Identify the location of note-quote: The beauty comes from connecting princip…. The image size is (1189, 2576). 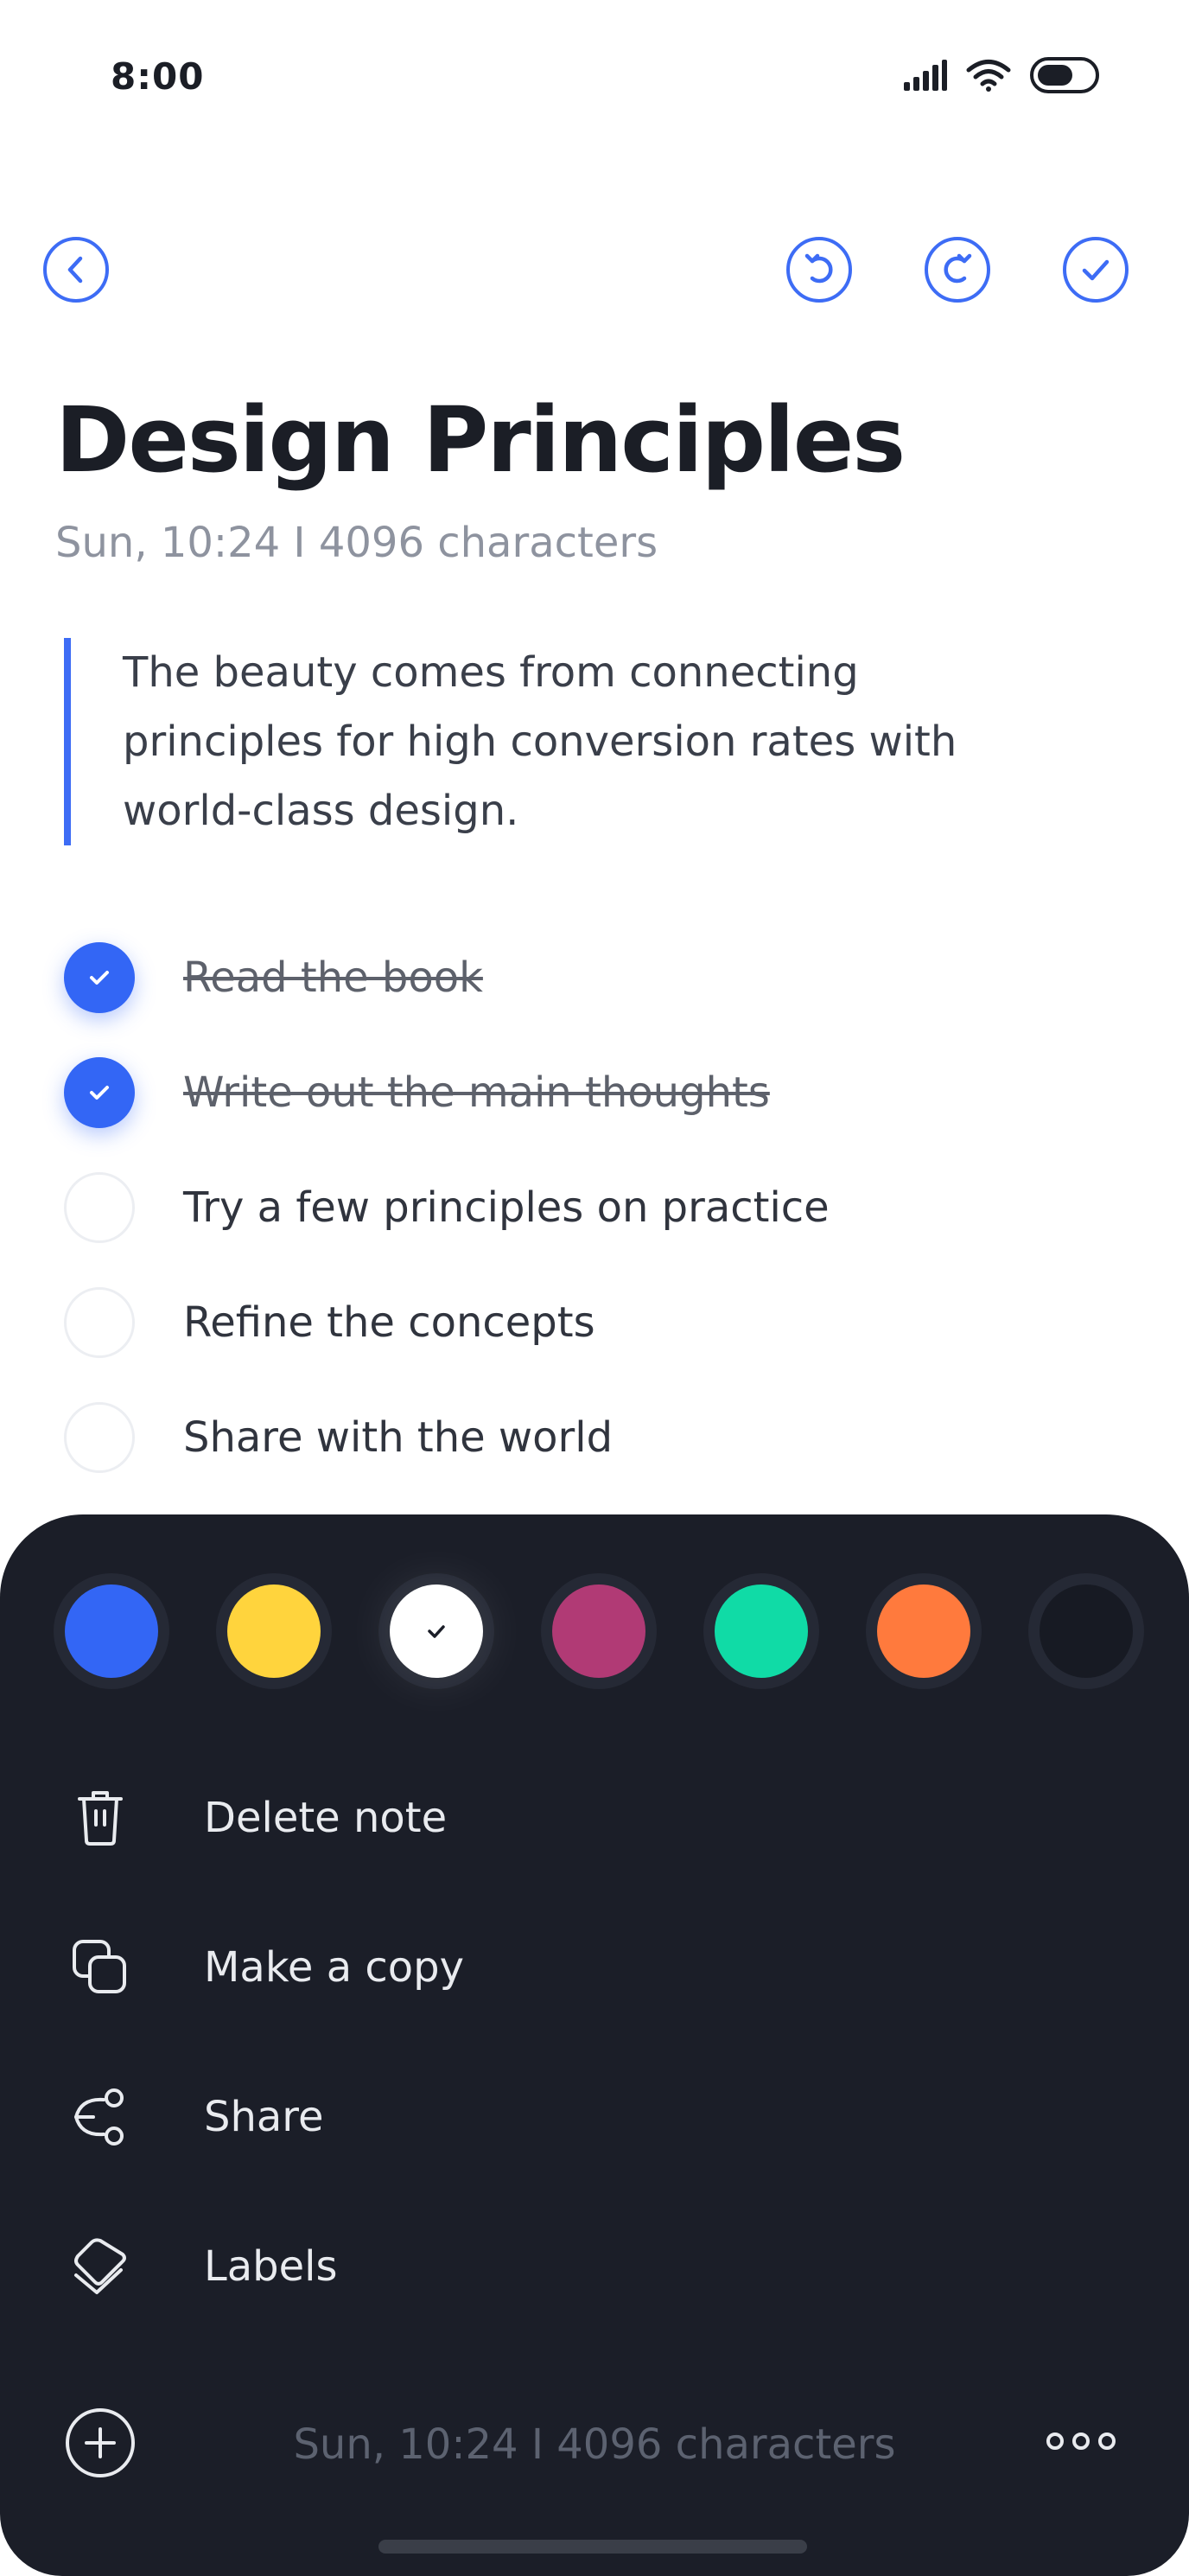
(565, 741).